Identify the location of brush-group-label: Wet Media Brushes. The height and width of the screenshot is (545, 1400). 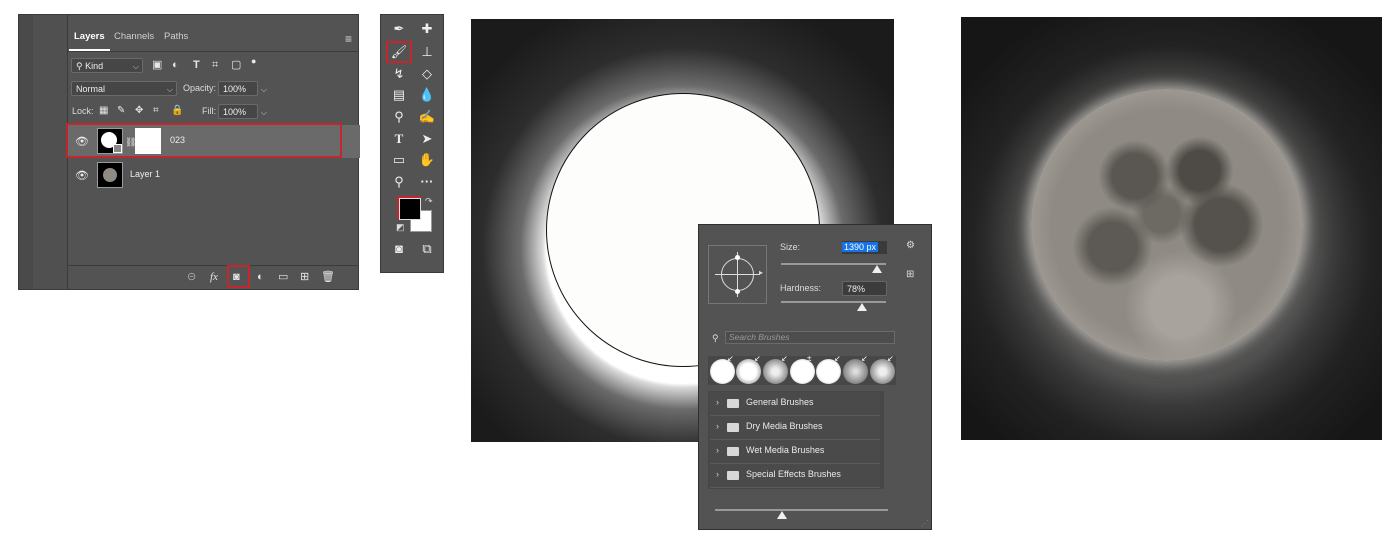
(785, 450).